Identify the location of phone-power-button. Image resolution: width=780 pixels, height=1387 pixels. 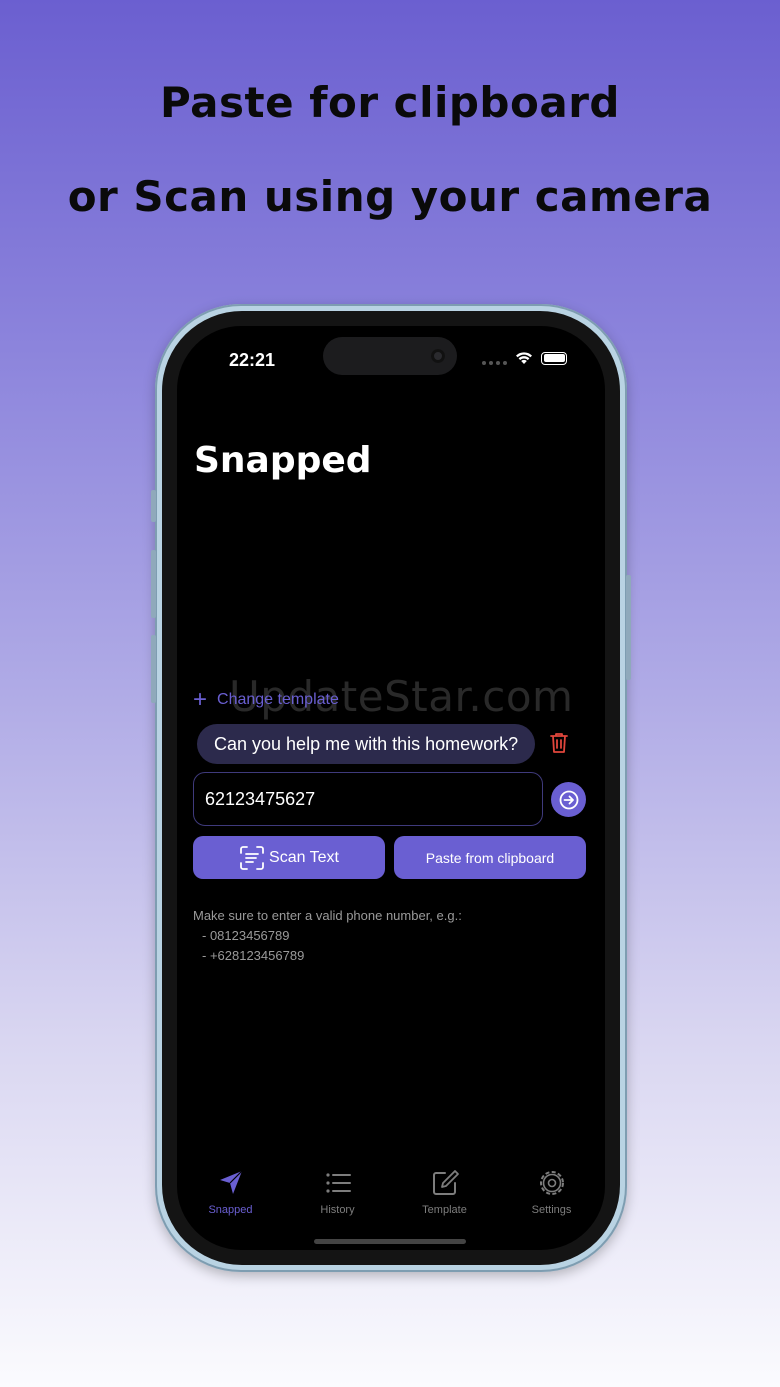
(628, 627).